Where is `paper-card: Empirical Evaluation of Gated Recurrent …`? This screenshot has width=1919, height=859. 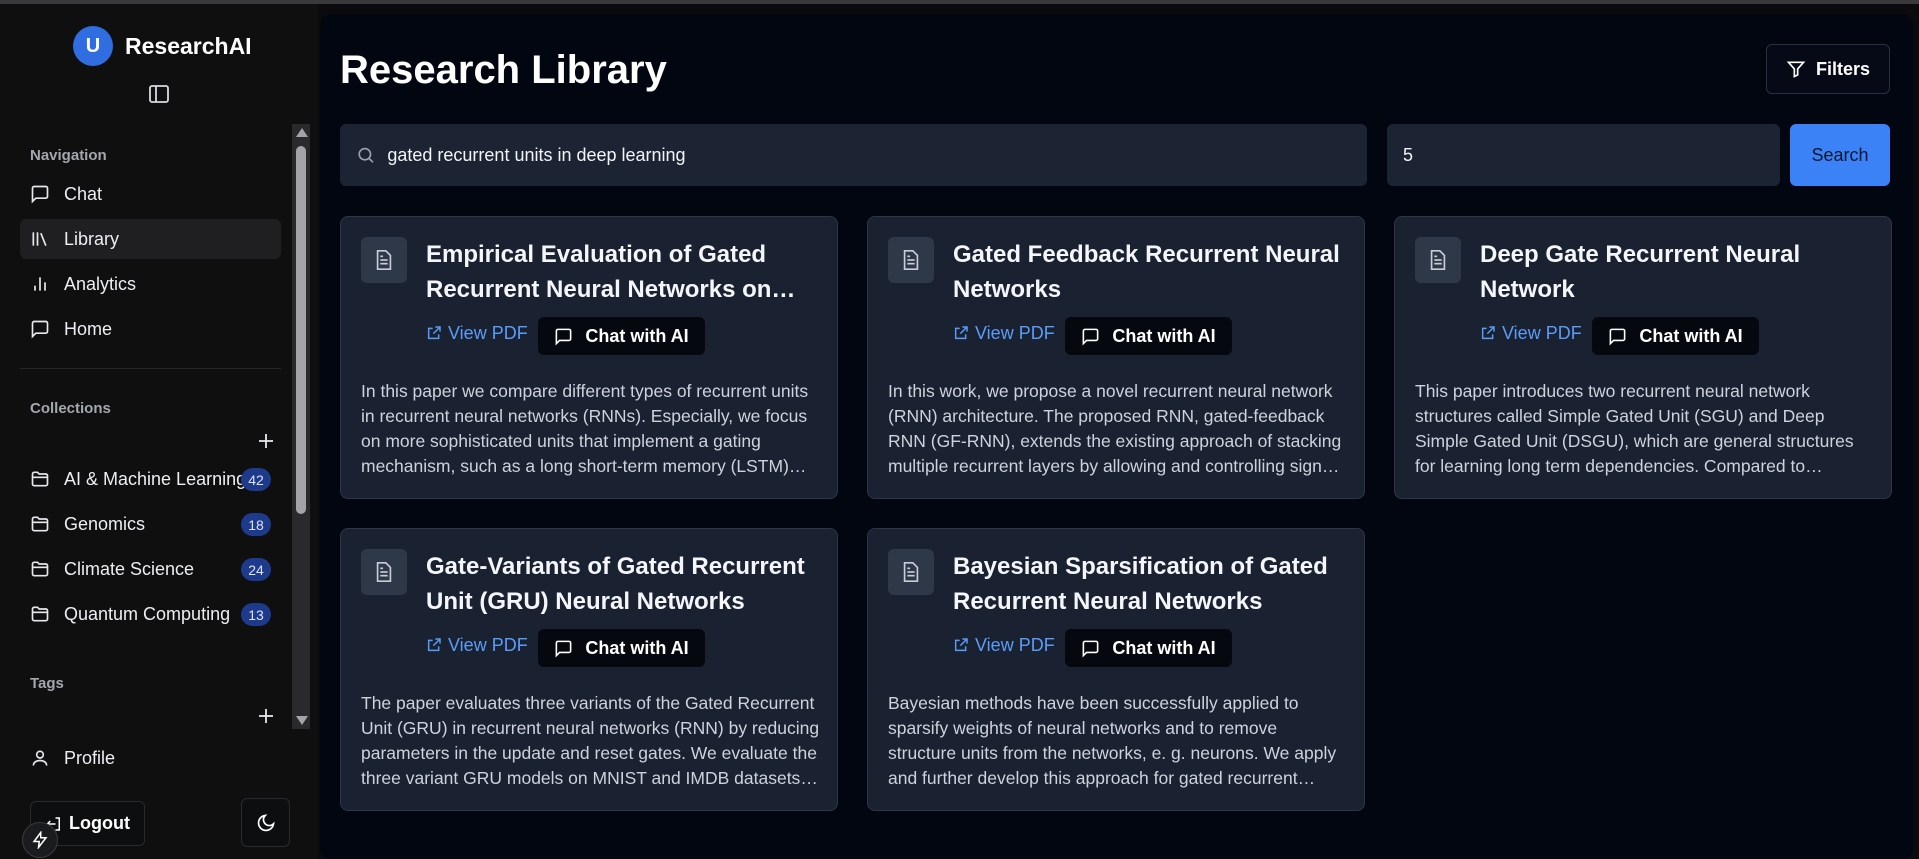 paper-card: Empirical Evaluation of Gated Recurrent … is located at coordinates (589, 357).